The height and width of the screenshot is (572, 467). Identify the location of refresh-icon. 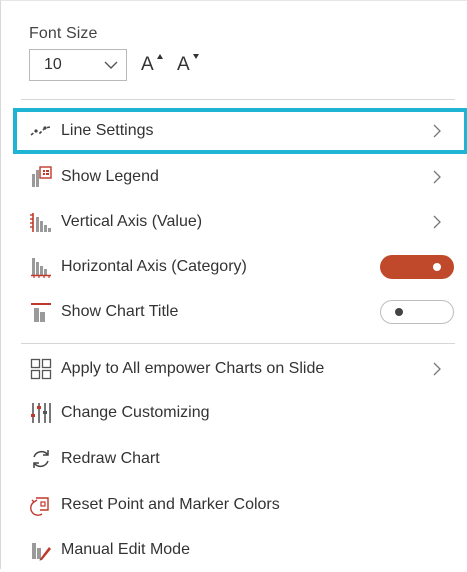
(41, 459).